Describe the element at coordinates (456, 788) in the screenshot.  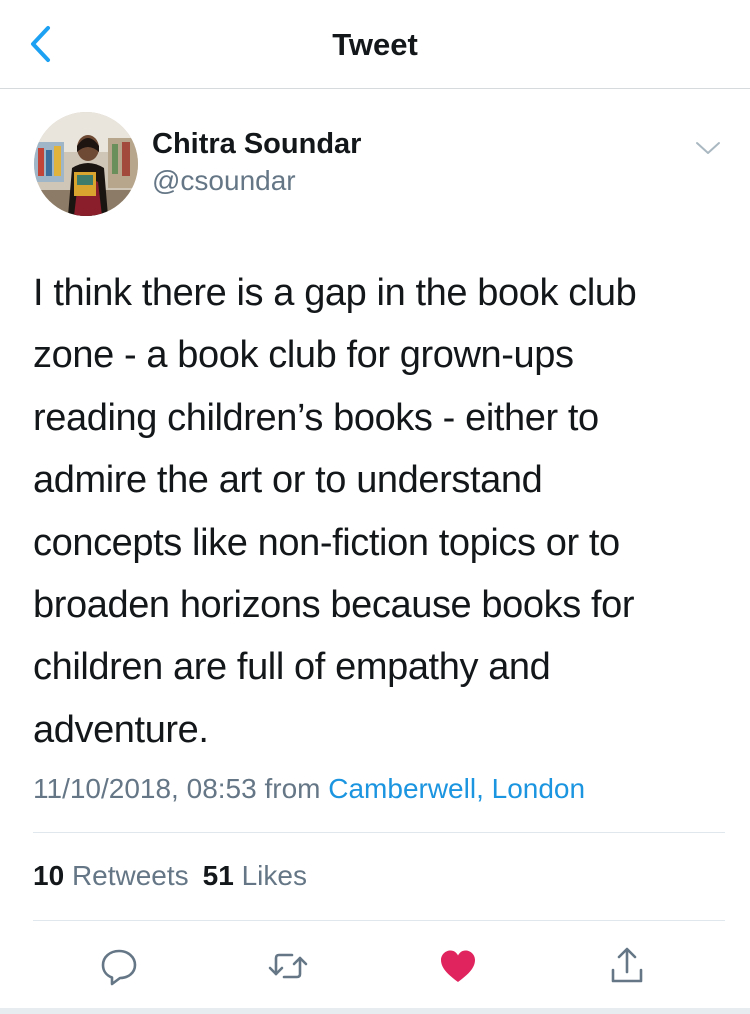
I see `location-link: Camberwell, London` at that location.